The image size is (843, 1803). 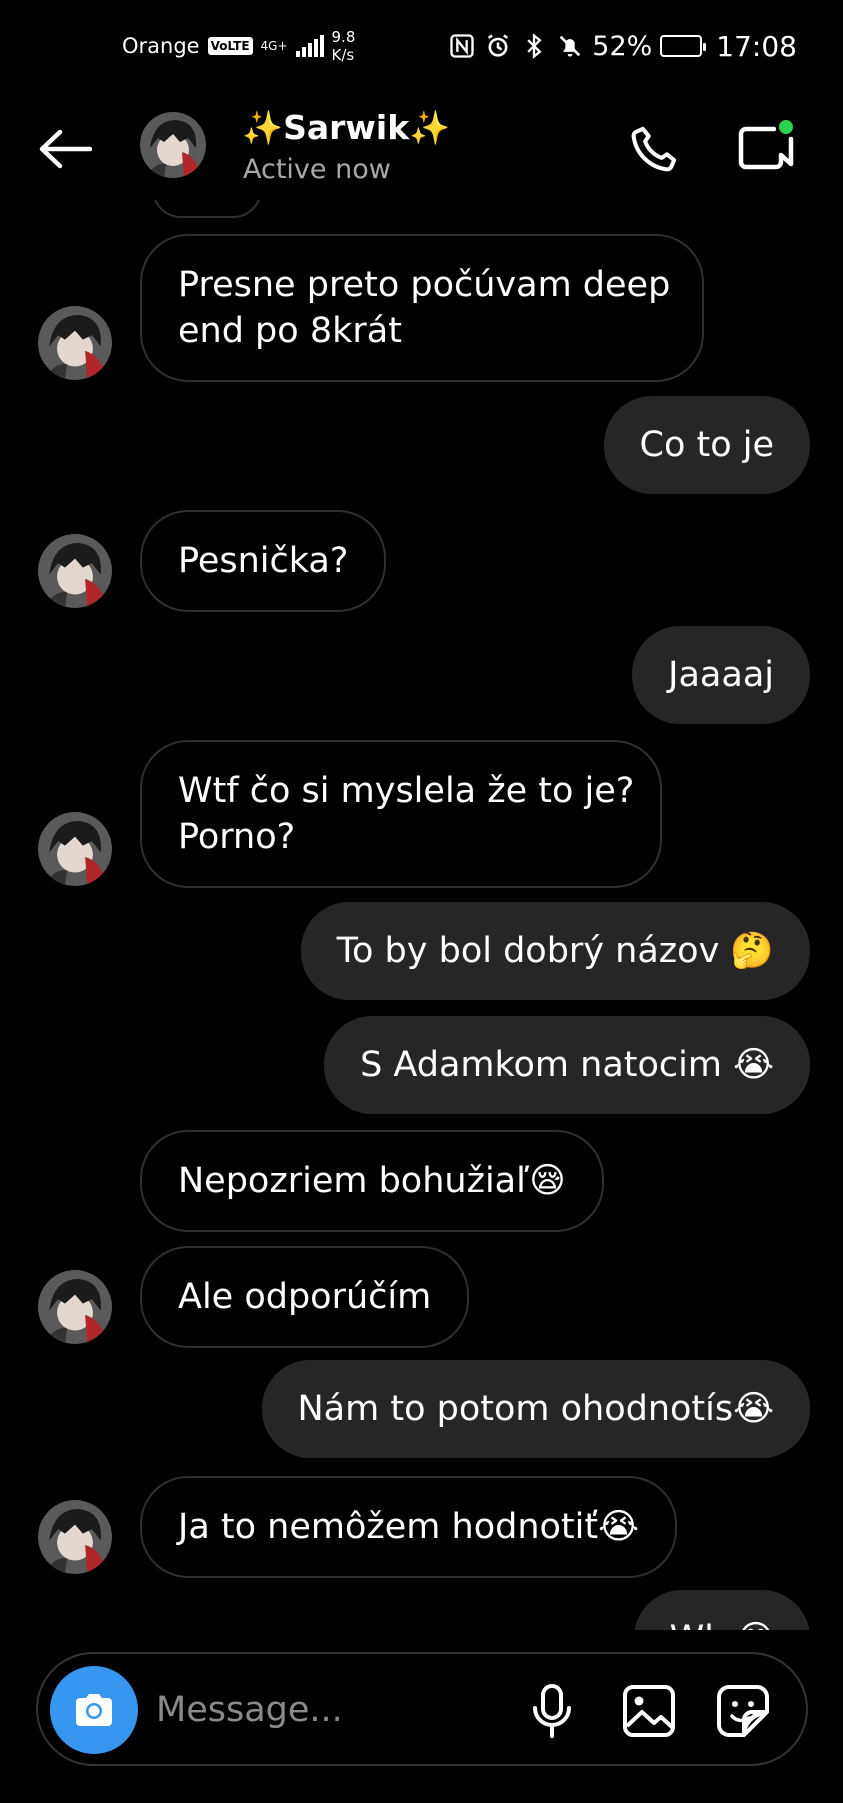 What do you see at coordinates (309, 46) in the screenshot?
I see `signal-icon` at bounding box center [309, 46].